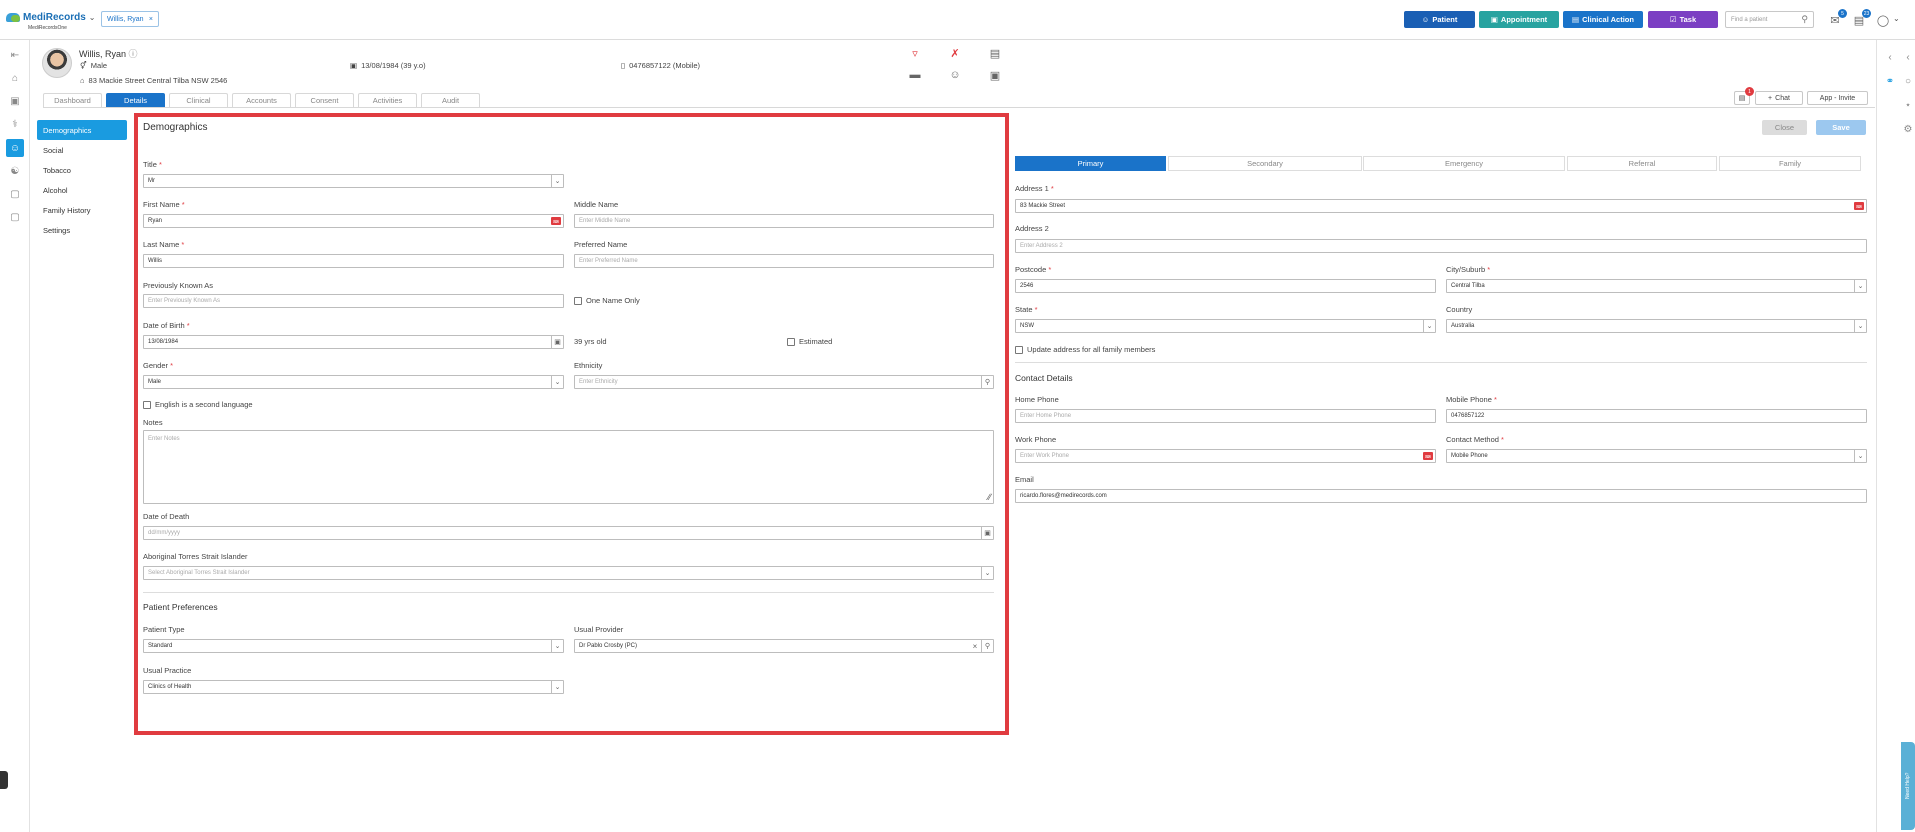 Image resolution: width=1915 pixels, height=832 pixels. What do you see at coordinates (198, 404) in the screenshot?
I see `second-language-checkbox: English is a second language` at bounding box center [198, 404].